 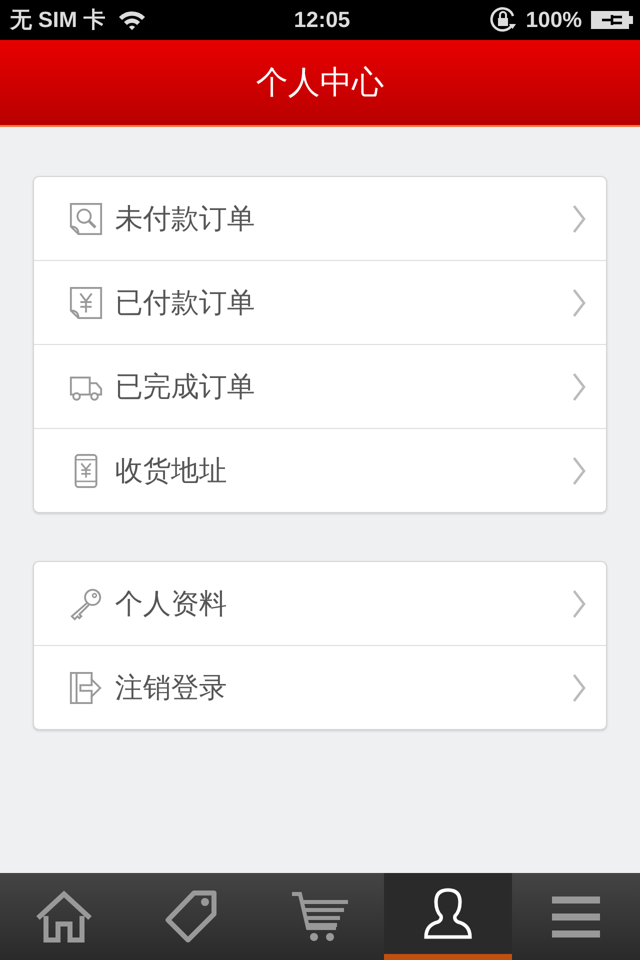 I want to click on user-tab, so click(x=448, y=916).